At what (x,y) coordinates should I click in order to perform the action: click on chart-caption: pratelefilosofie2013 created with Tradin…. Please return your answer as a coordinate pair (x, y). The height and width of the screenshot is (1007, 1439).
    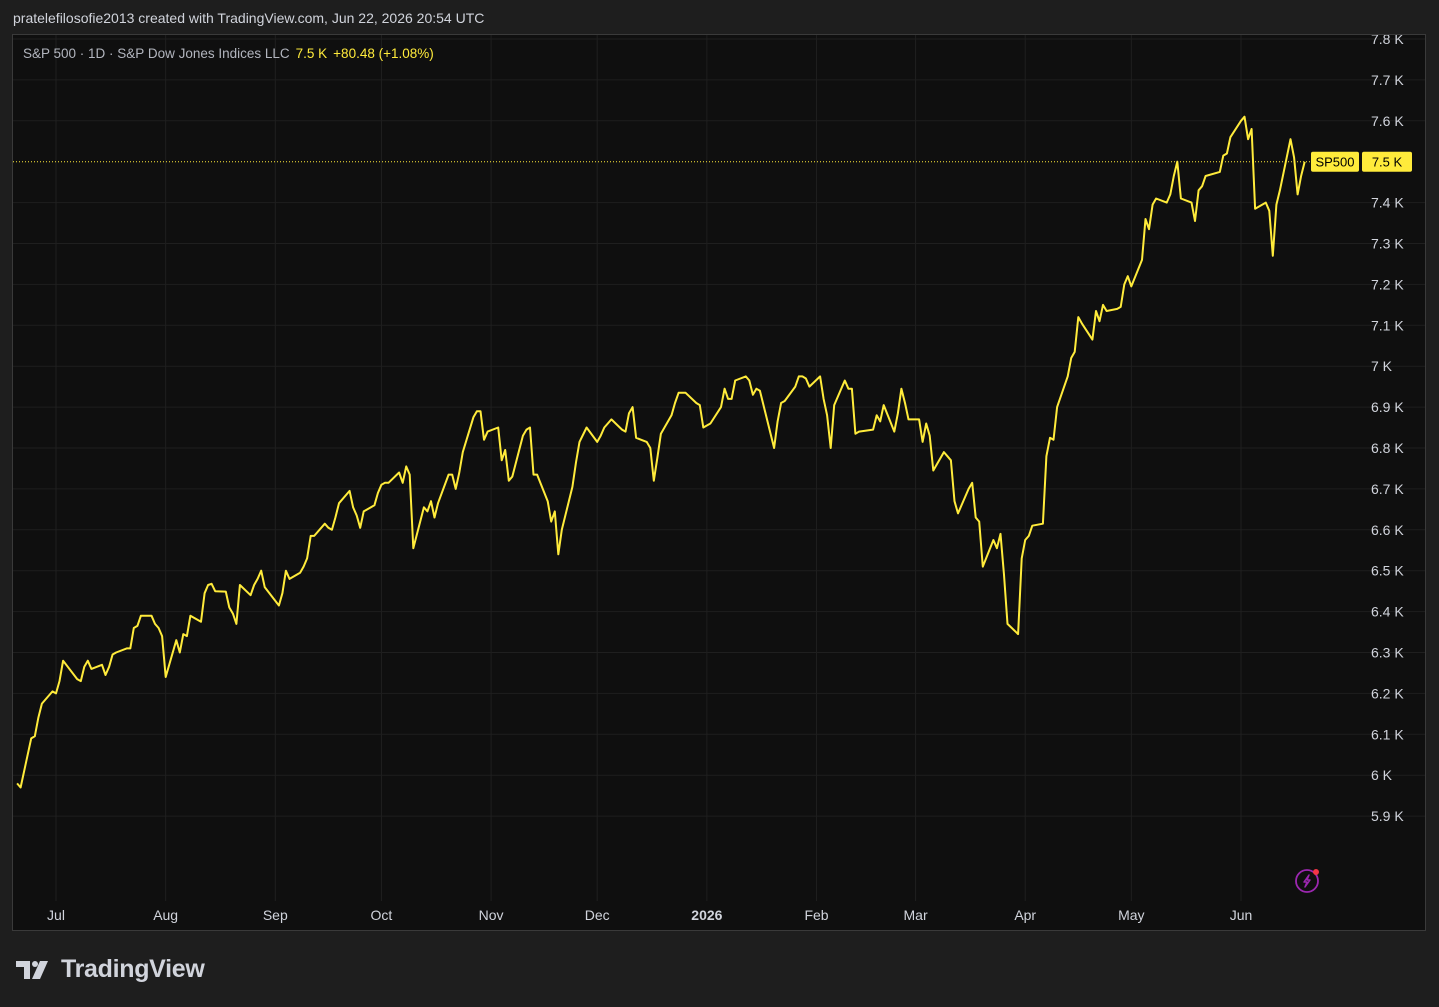
    Looking at the image, I should click on (249, 18).